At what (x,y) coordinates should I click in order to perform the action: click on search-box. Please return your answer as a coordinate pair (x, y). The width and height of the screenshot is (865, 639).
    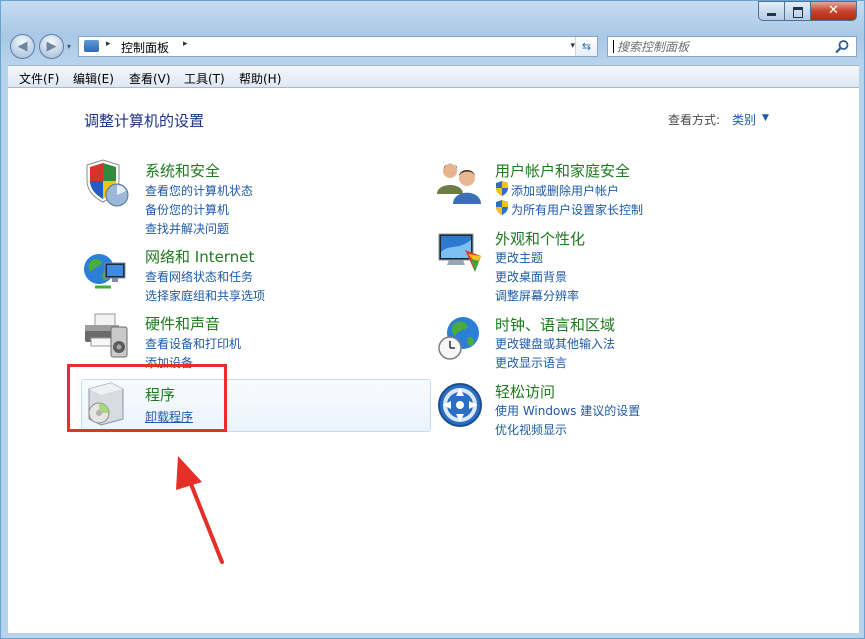
    Looking at the image, I should click on (732, 46).